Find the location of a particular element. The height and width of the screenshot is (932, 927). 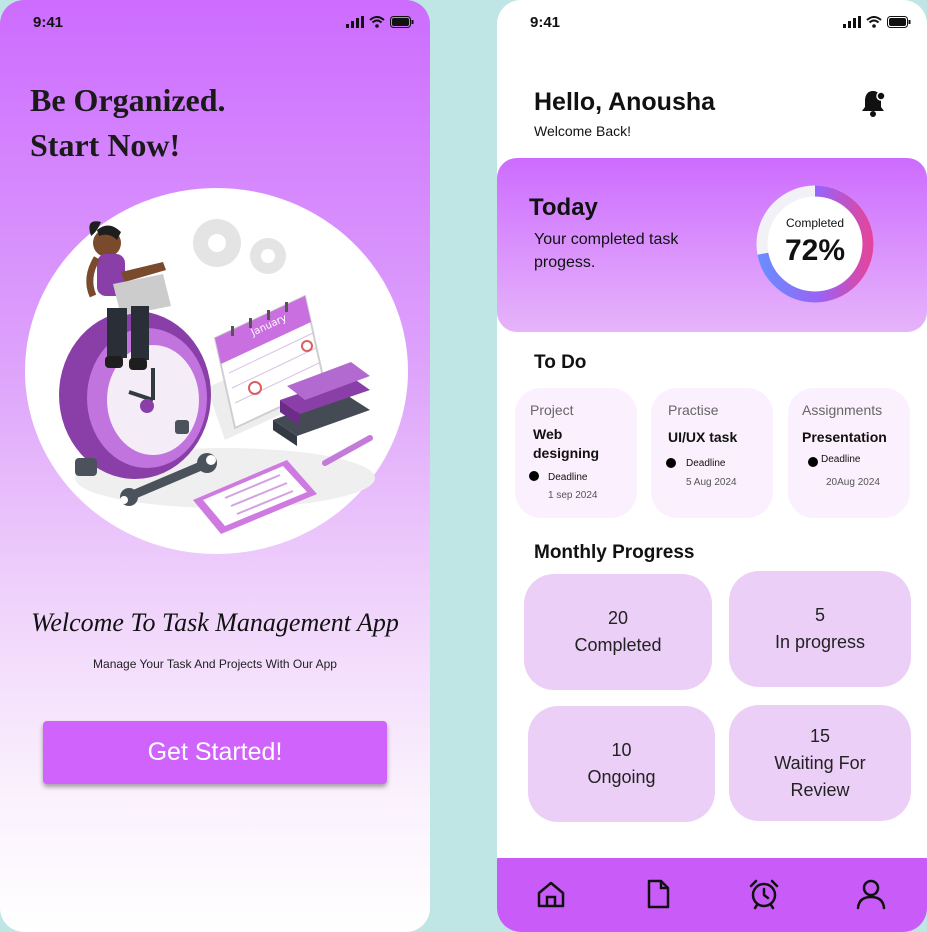

bell-icon is located at coordinates (873, 103).